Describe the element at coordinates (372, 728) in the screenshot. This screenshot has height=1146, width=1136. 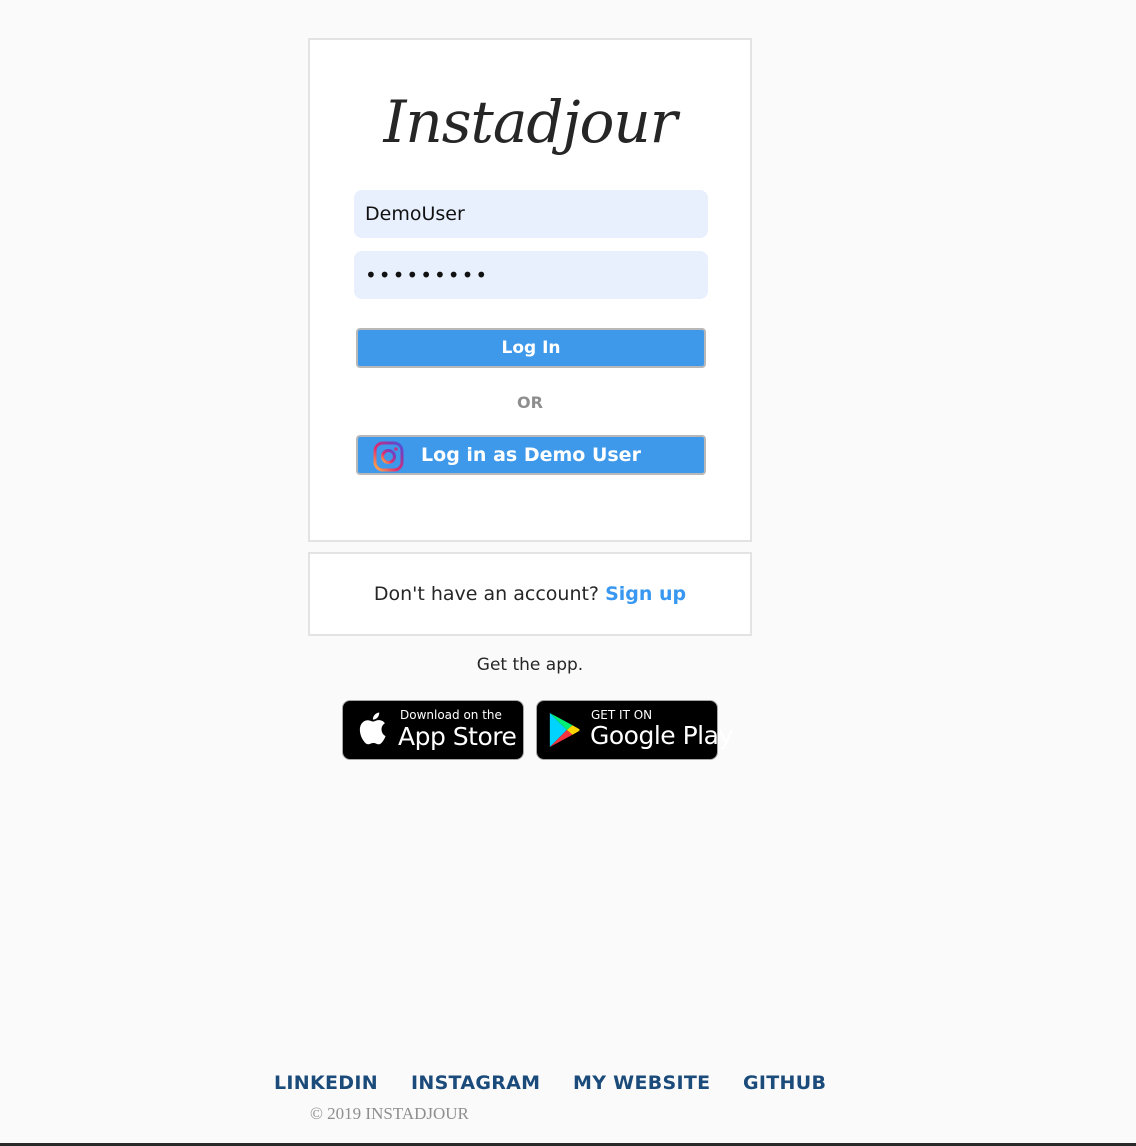
I see `apple-icon` at that location.